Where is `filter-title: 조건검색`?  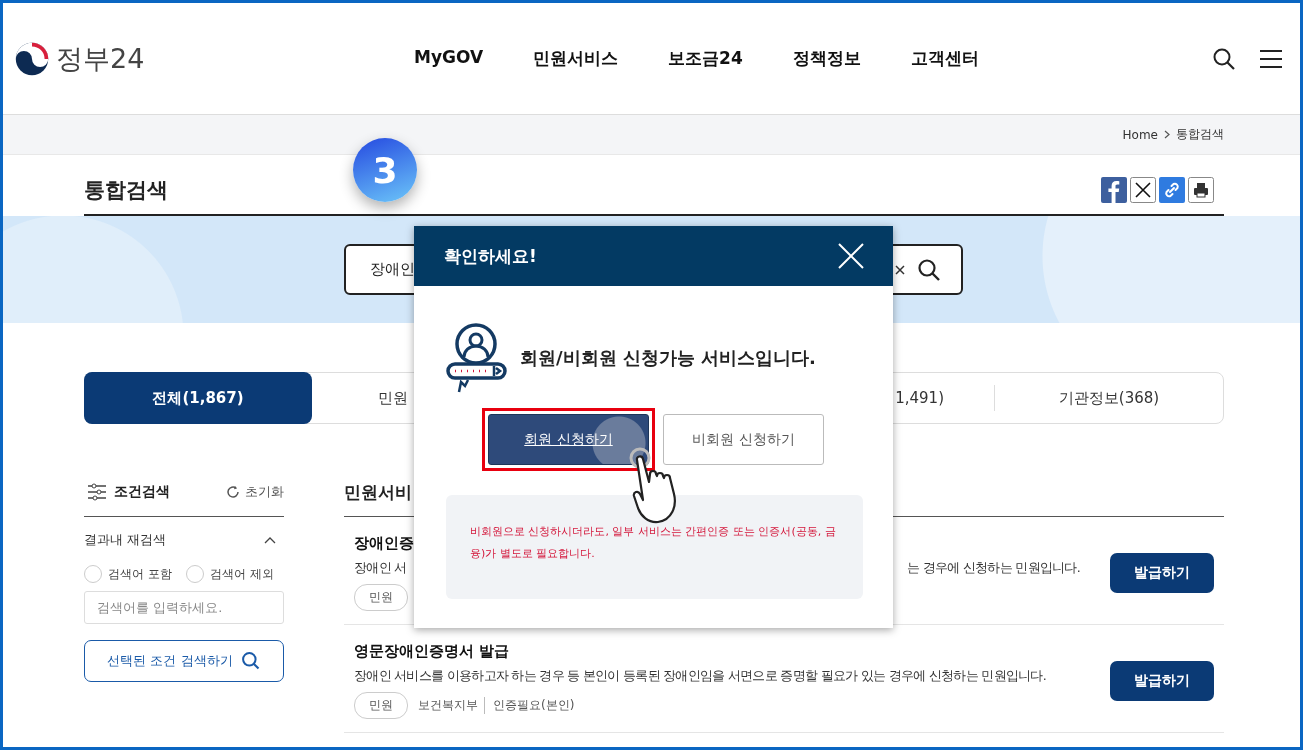
filter-title: 조건검색 is located at coordinates (142, 492).